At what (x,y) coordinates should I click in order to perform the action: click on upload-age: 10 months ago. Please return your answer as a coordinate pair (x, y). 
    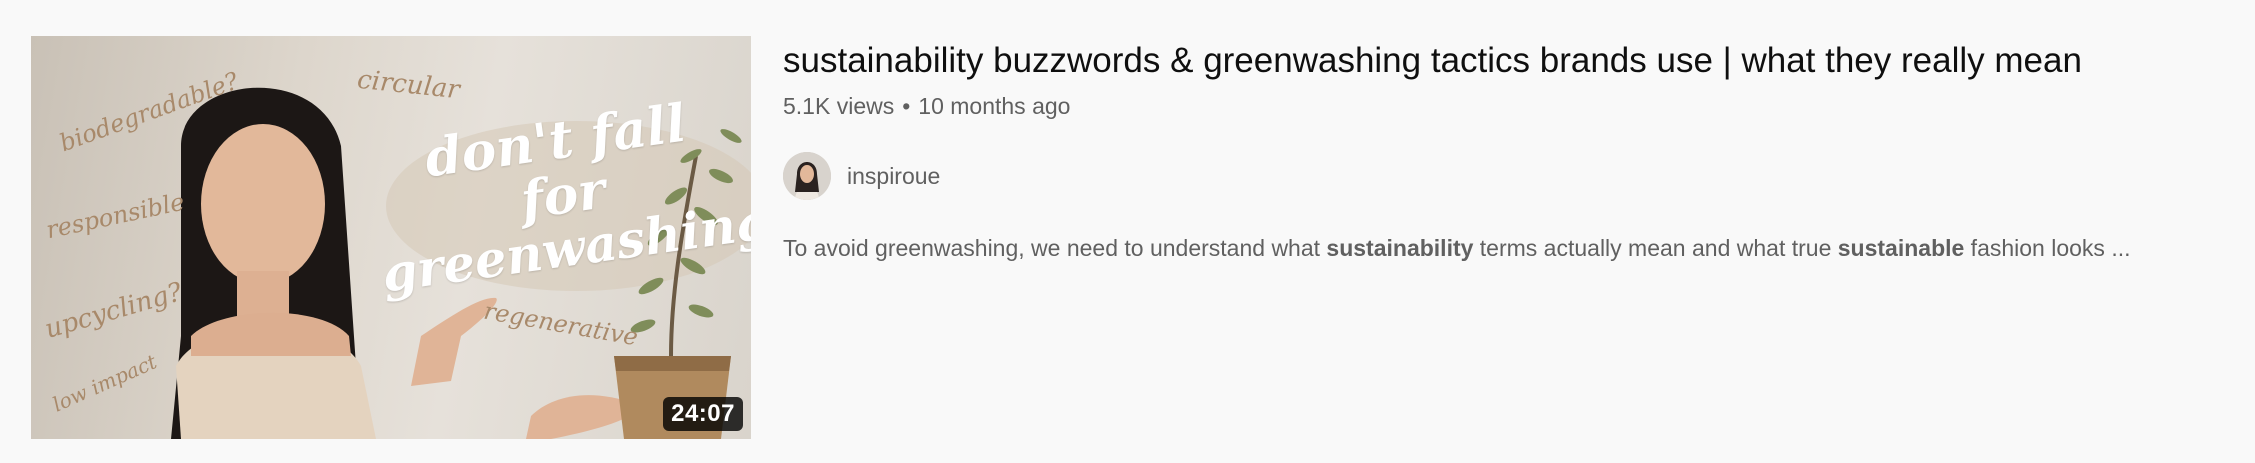
    Looking at the image, I should click on (994, 106).